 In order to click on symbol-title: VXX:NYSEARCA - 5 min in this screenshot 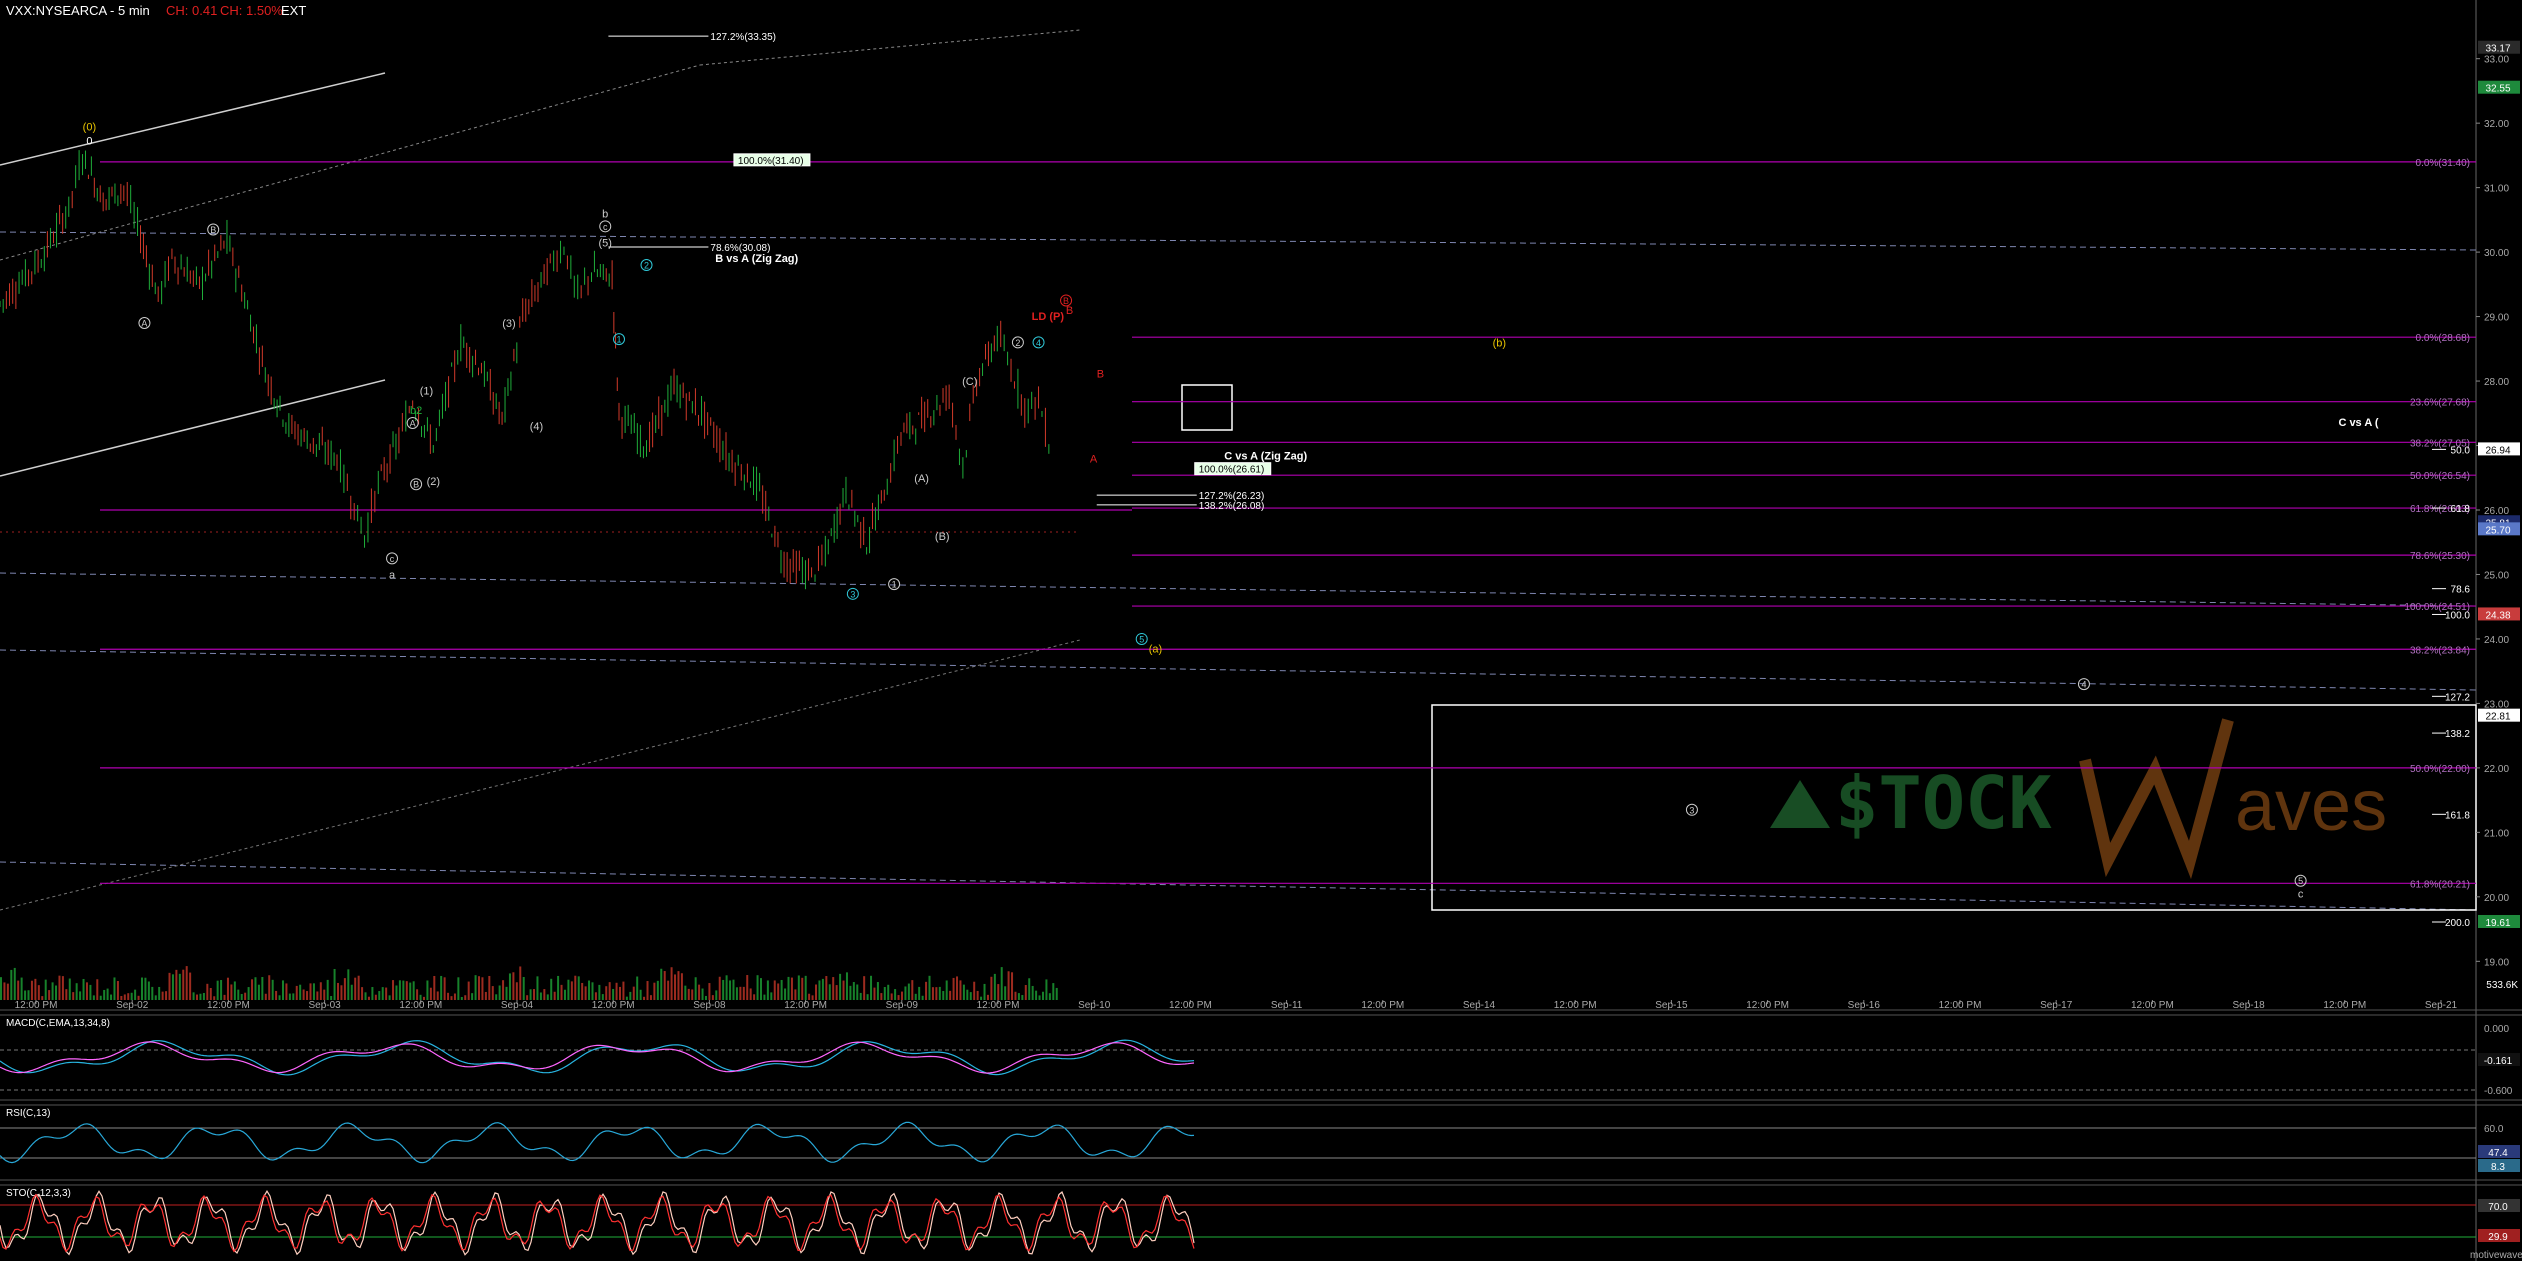, I will do `click(78, 10)`.